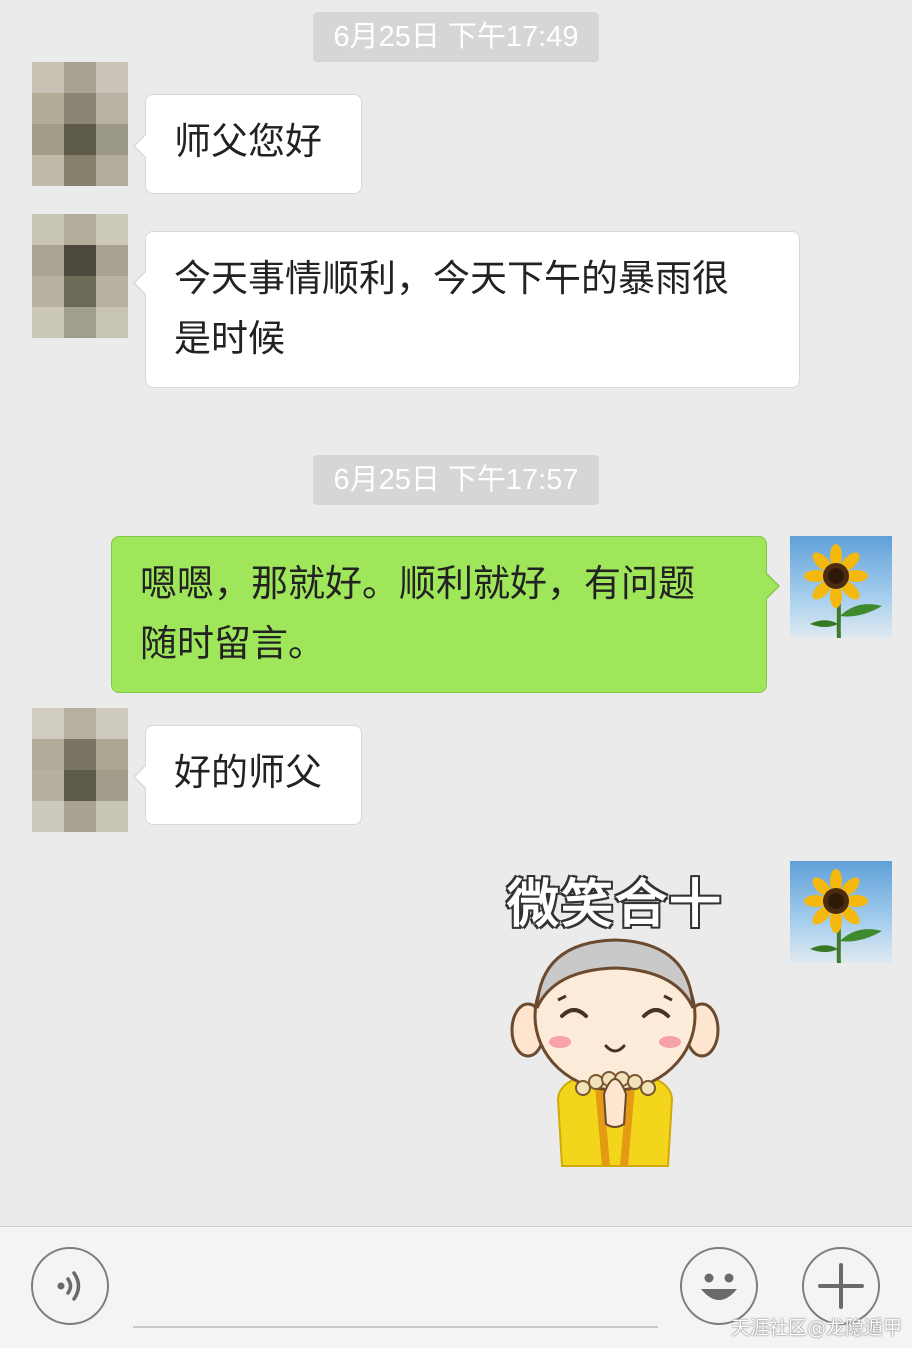 The height and width of the screenshot is (1348, 912). Describe the element at coordinates (456, 480) in the screenshot. I see `timestamp: 6月25日 下午17:57` at that location.